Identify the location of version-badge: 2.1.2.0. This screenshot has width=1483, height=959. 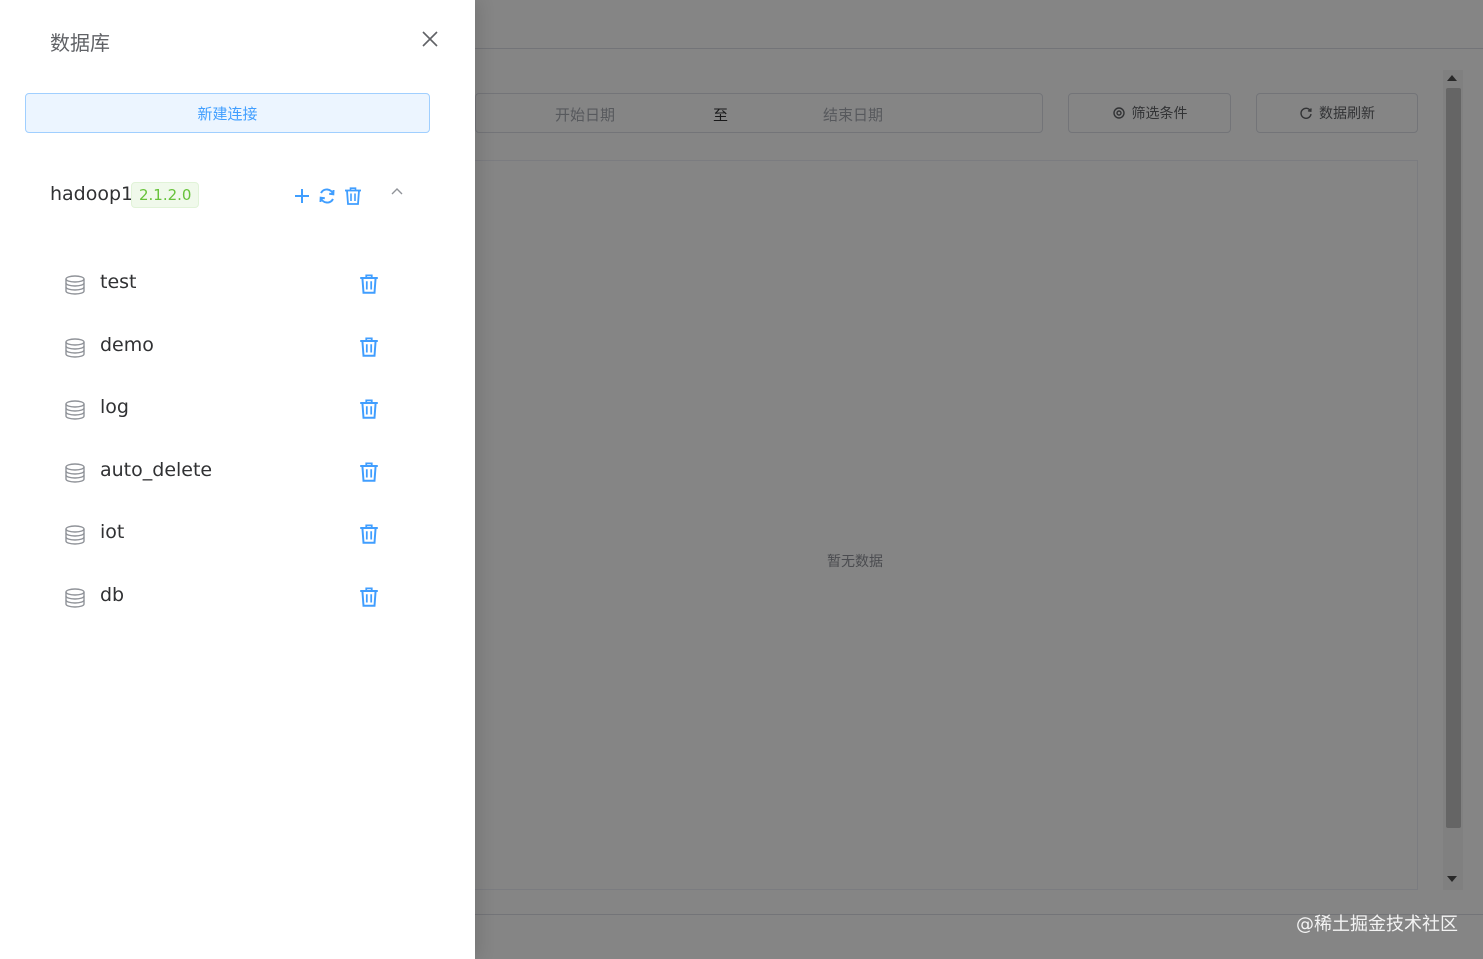
(165, 195).